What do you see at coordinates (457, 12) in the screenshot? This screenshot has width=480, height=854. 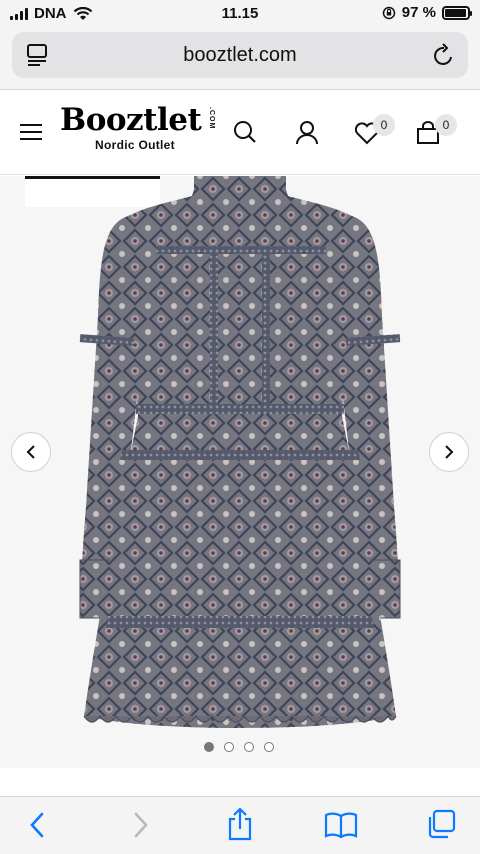 I see `battery-icon` at bounding box center [457, 12].